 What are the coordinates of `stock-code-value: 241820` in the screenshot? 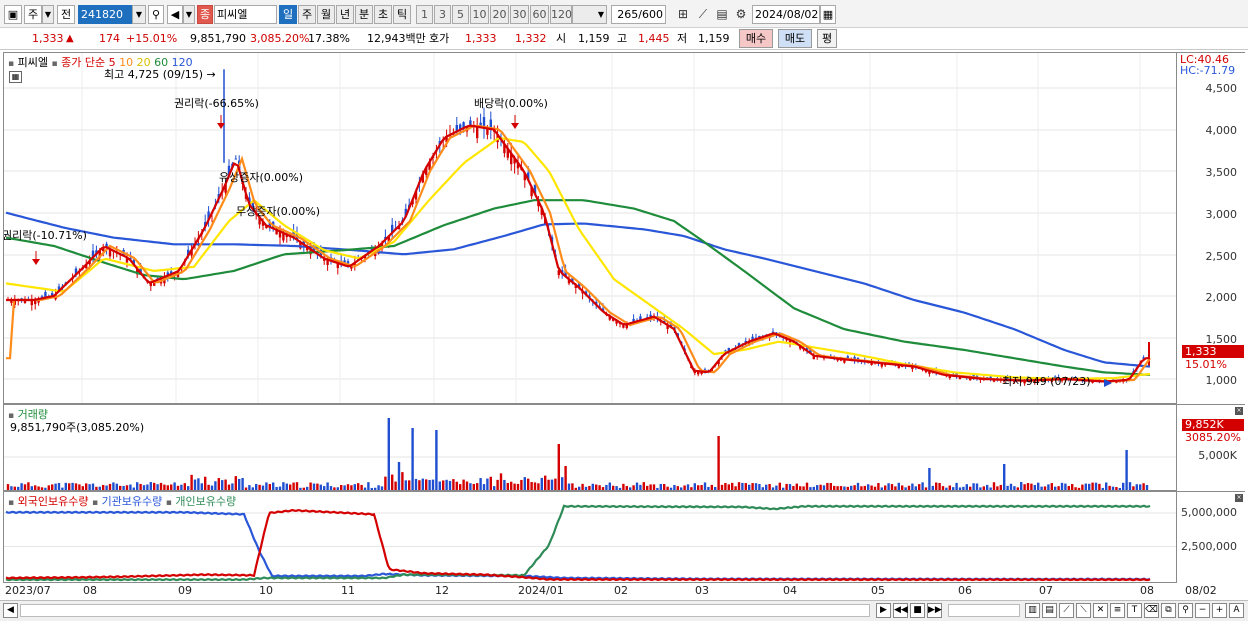 It's located at (102, 14).